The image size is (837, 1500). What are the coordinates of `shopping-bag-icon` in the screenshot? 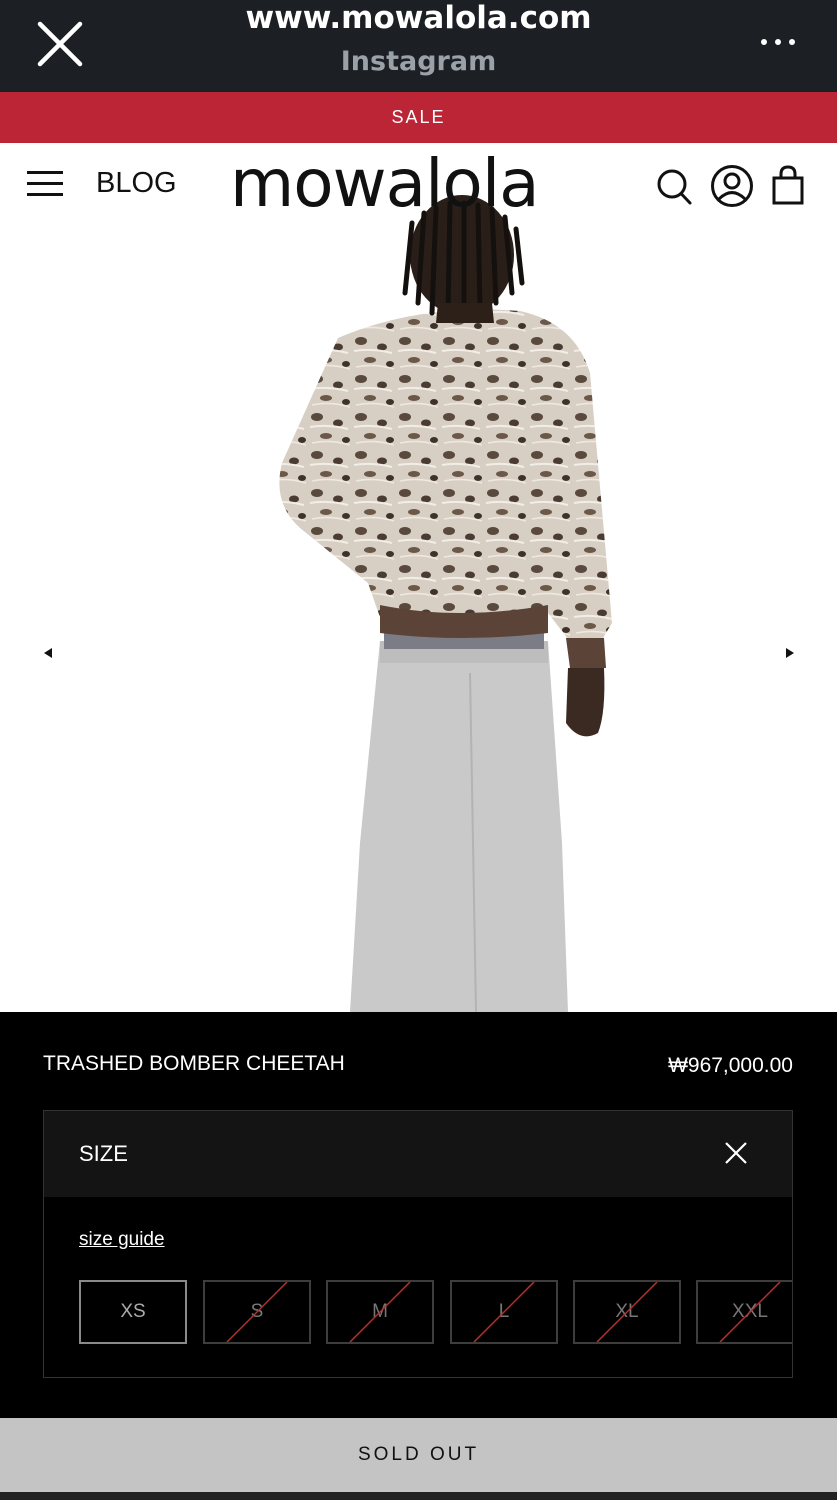 It's located at (788, 185).